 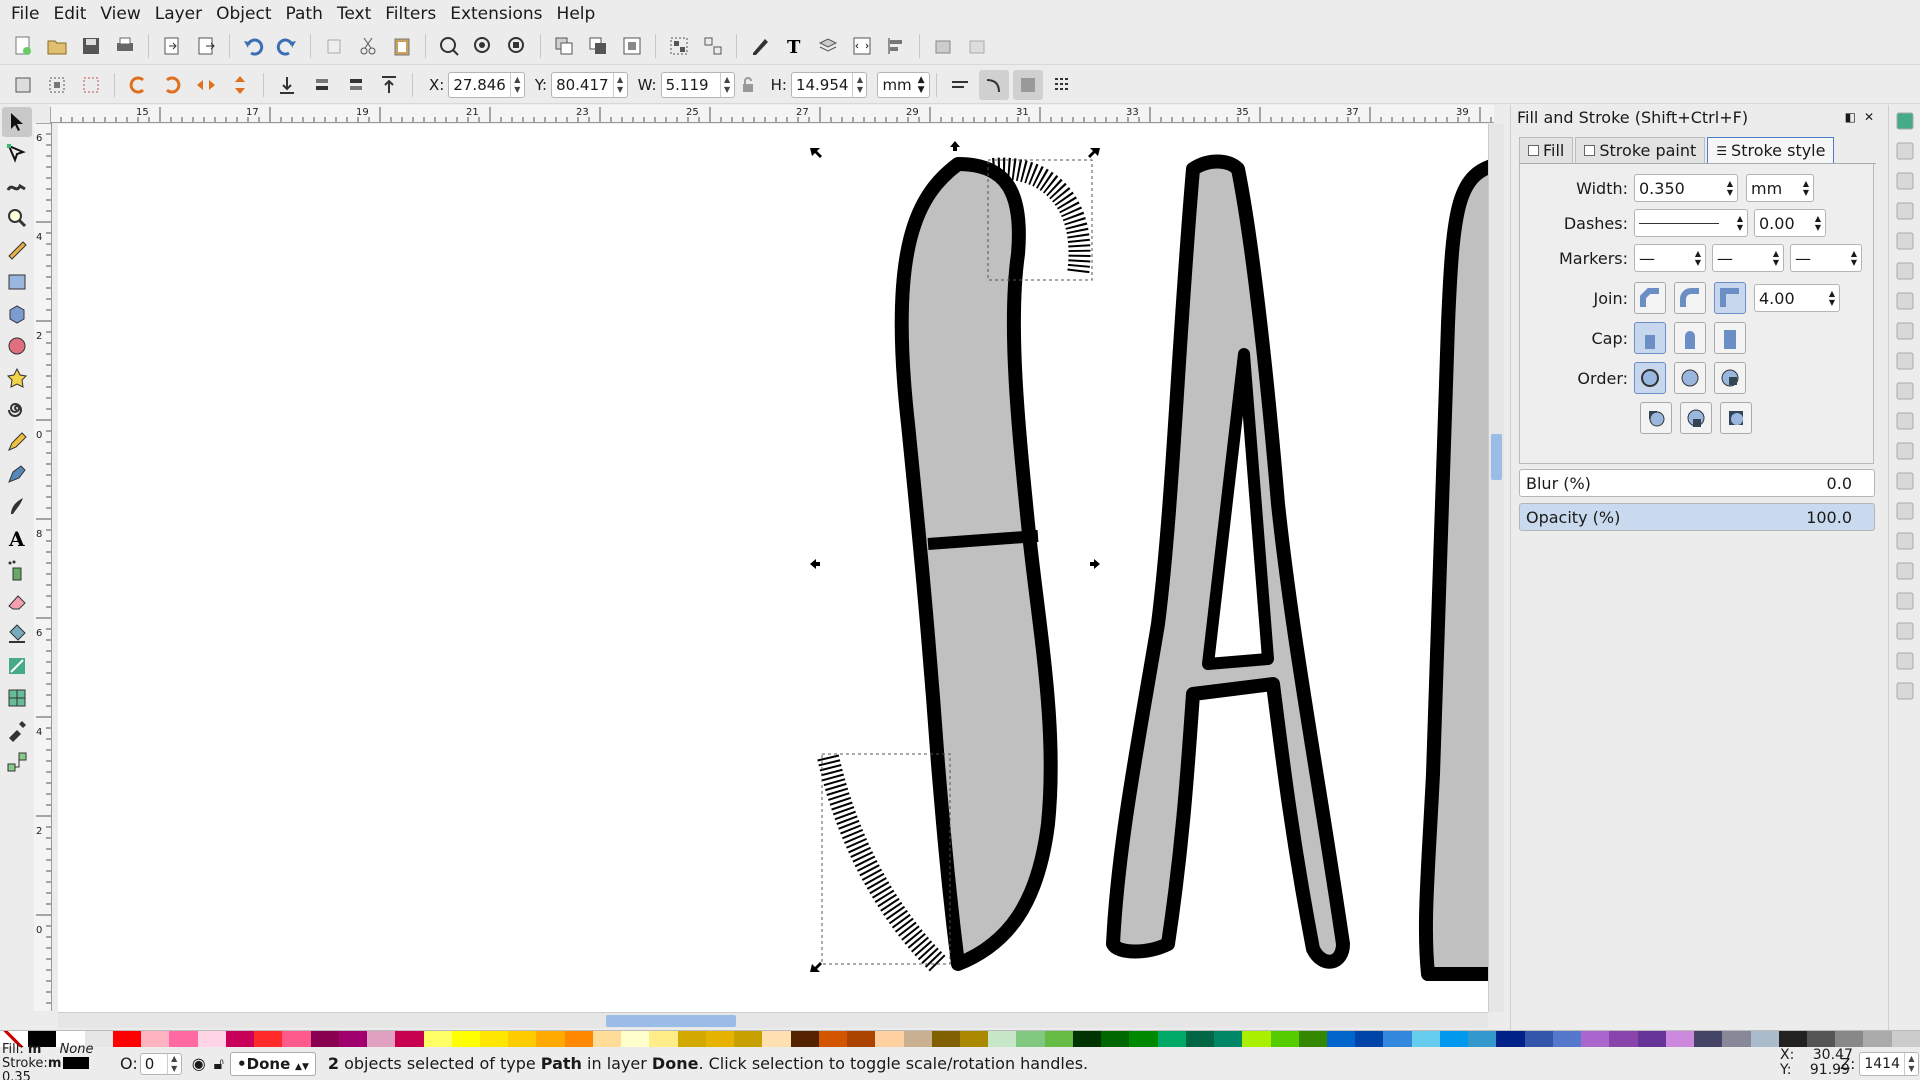 I want to click on tab-stroke-paint: Stroke paint, so click(x=1640, y=150).